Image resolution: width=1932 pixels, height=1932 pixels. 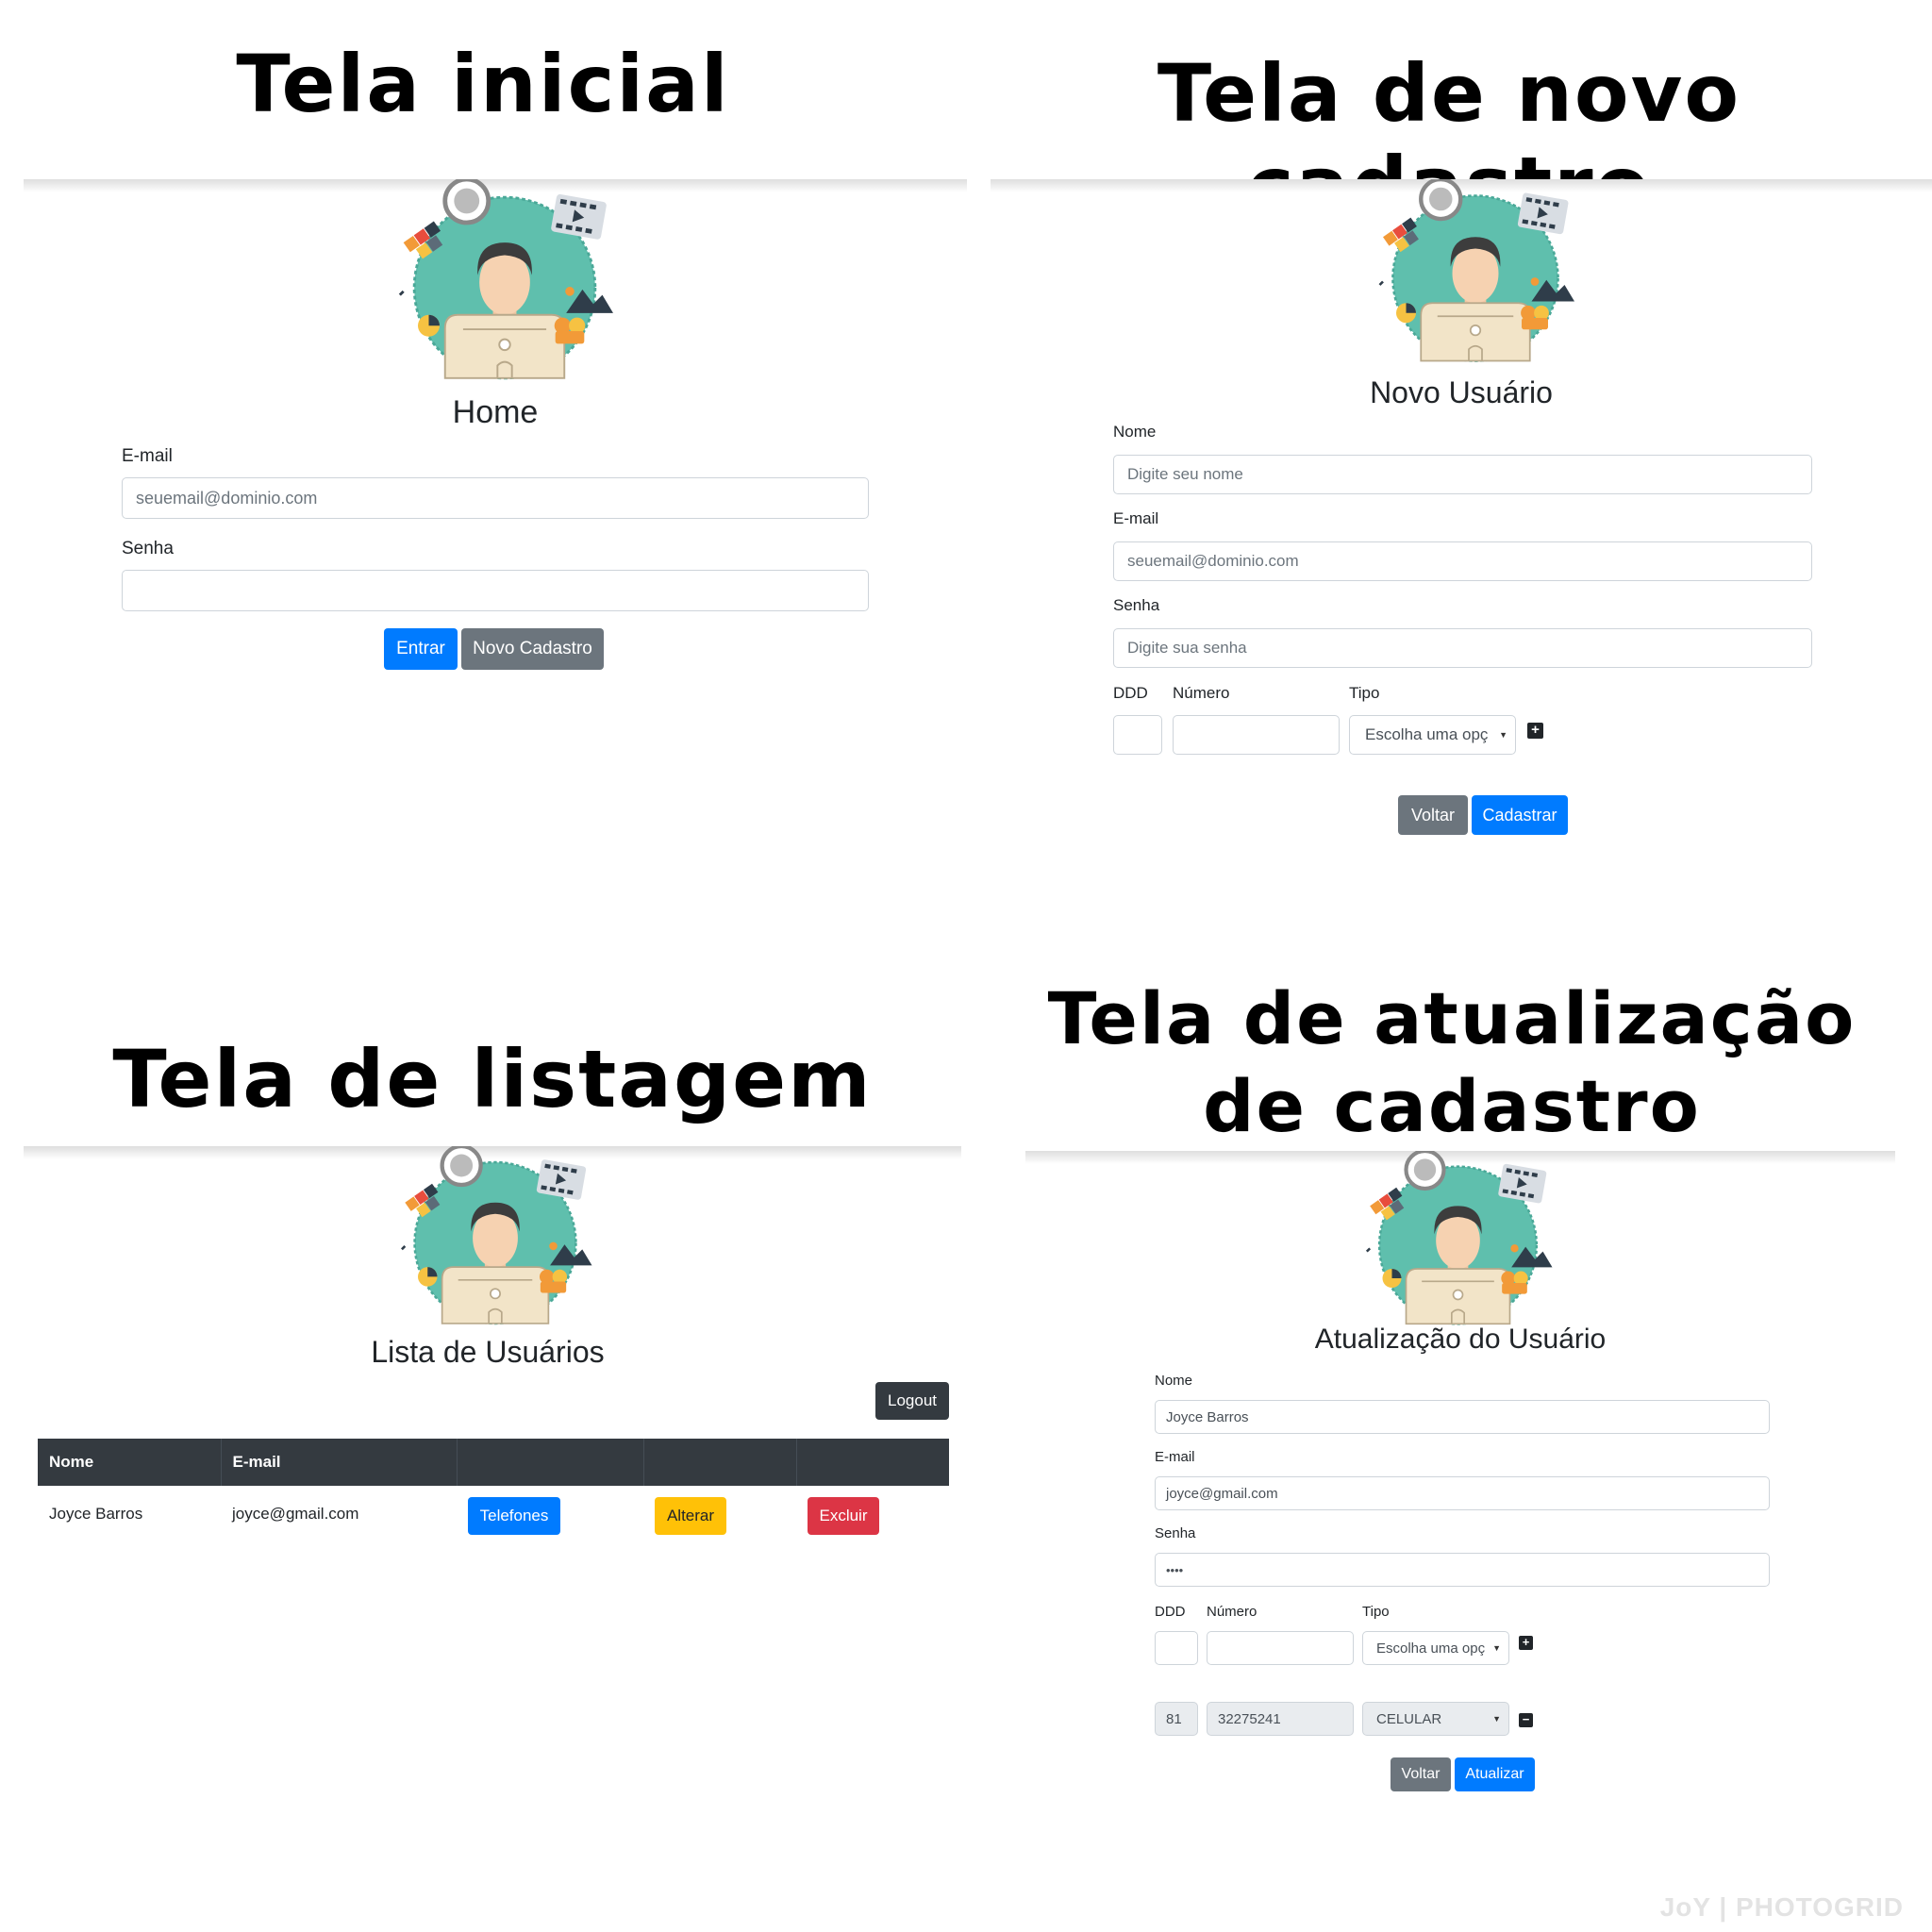 What do you see at coordinates (1409, 1719) in the screenshot?
I see `phone-type-value: CELULAR` at bounding box center [1409, 1719].